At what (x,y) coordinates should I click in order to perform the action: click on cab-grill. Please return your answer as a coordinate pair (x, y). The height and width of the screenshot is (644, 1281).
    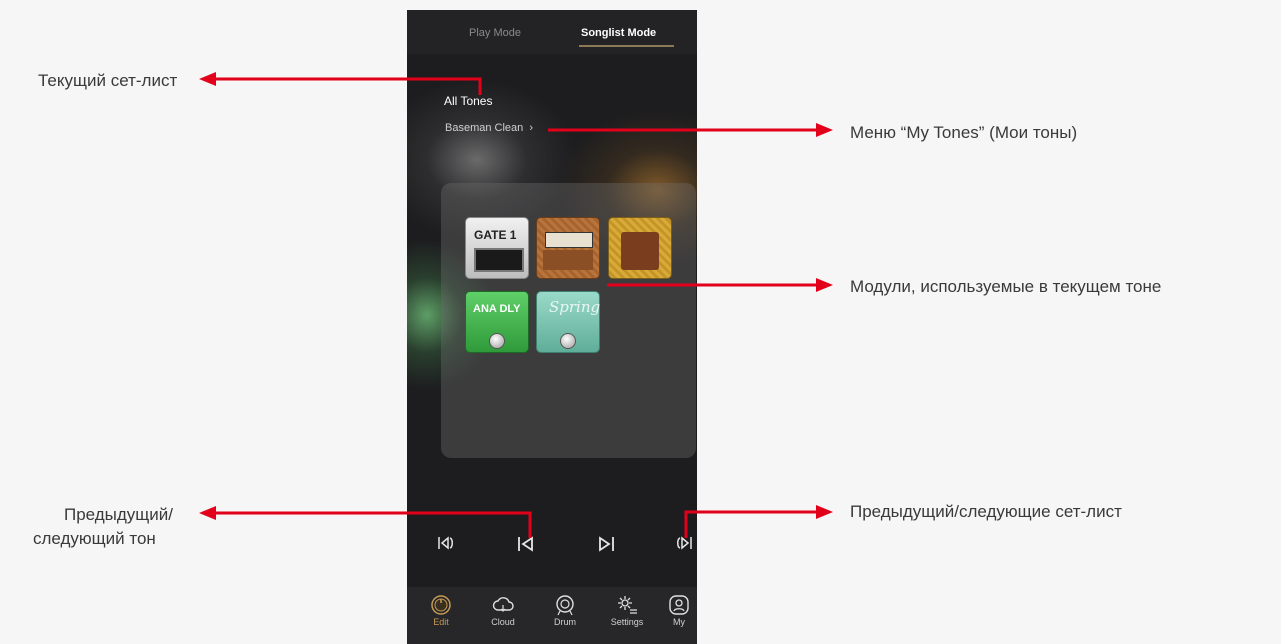
    Looking at the image, I should click on (640, 251).